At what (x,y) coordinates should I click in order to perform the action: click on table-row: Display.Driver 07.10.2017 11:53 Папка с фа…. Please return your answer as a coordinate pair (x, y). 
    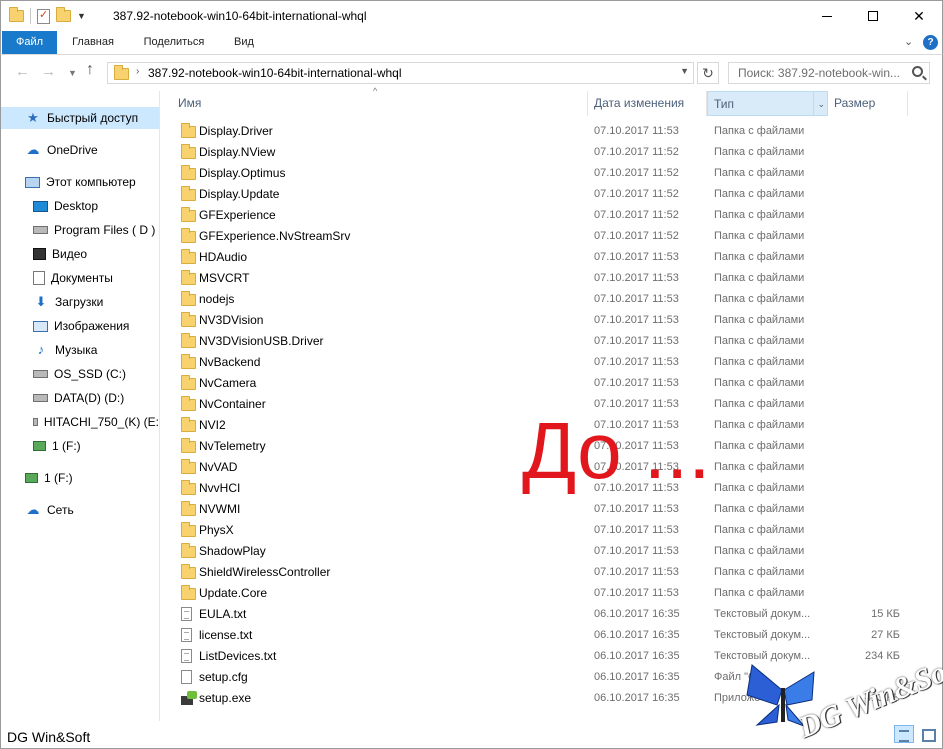
    Looking at the image, I should click on (542, 131).